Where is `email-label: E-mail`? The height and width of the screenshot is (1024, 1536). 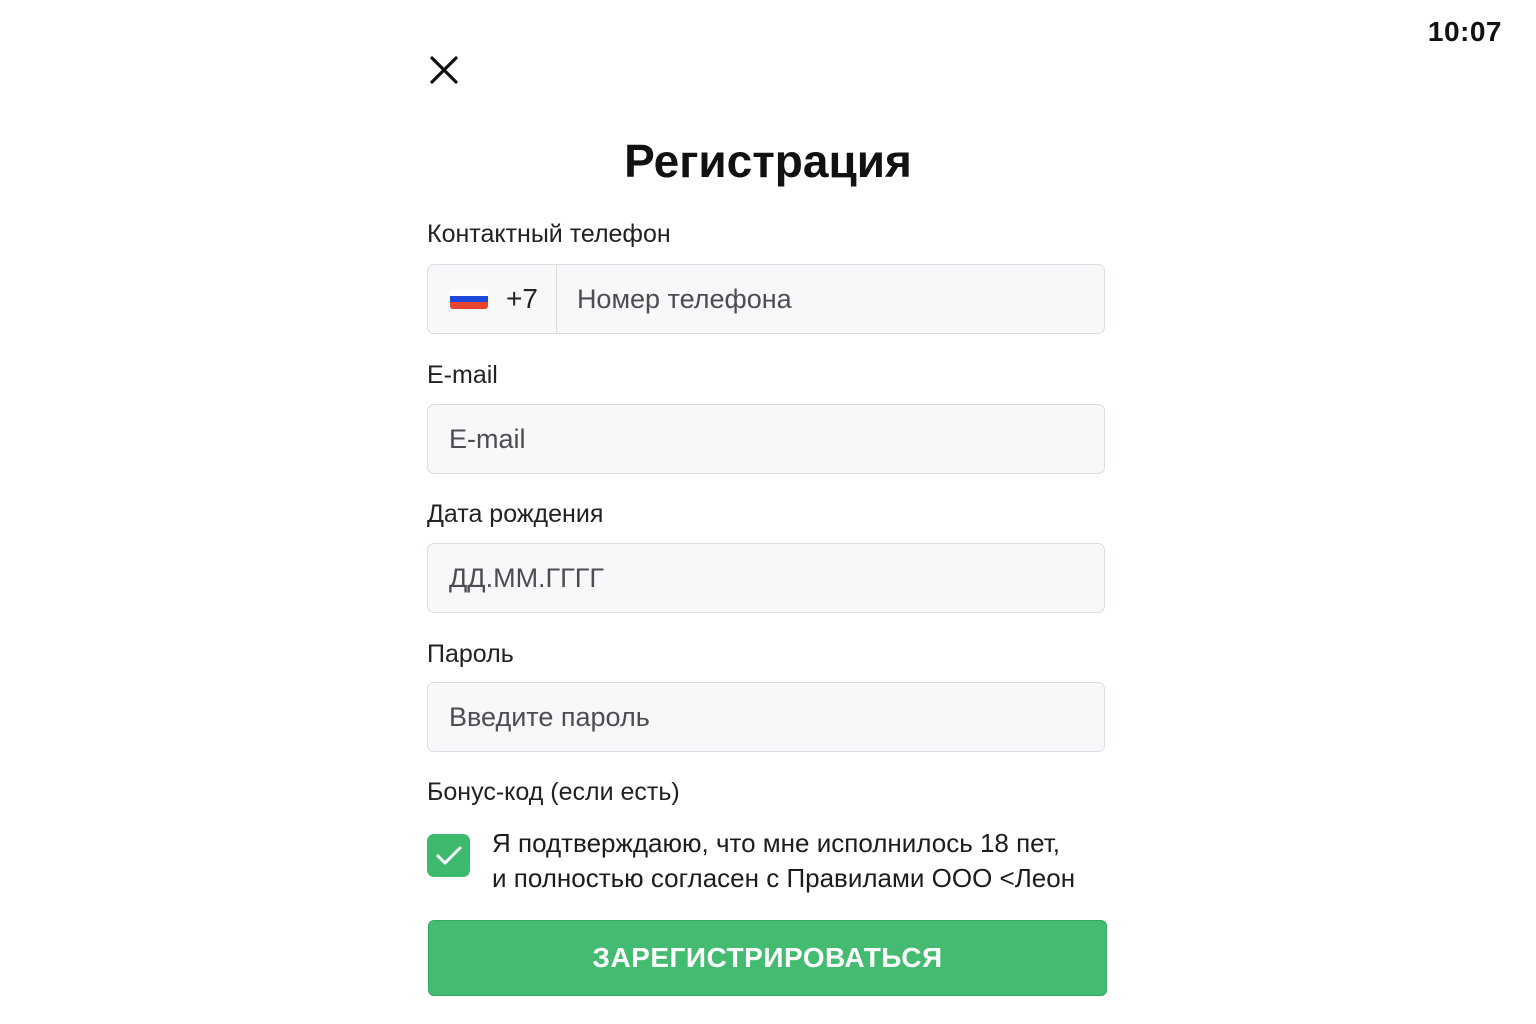 email-label: E-mail is located at coordinates (462, 375).